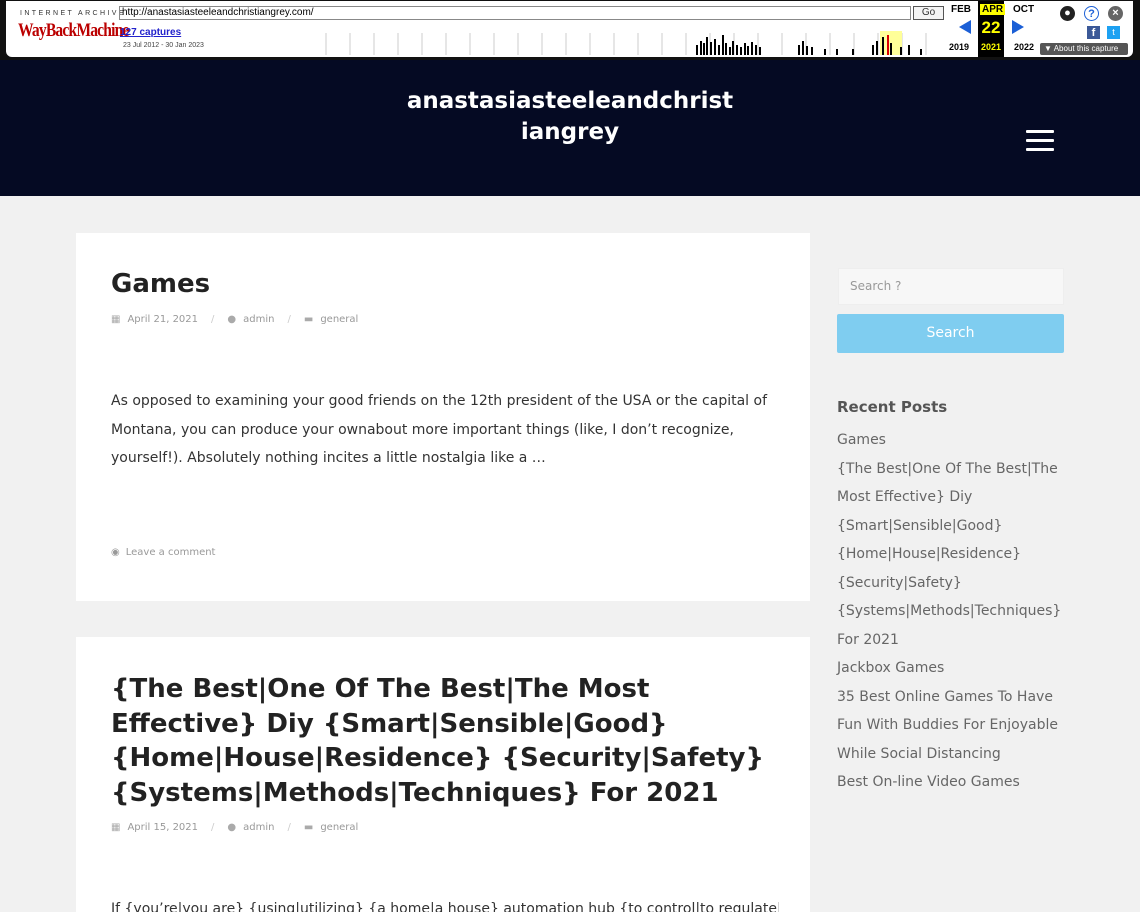  I want to click on wayback-logo-top: INTERNET ARCHIVE, so click(73, 13).